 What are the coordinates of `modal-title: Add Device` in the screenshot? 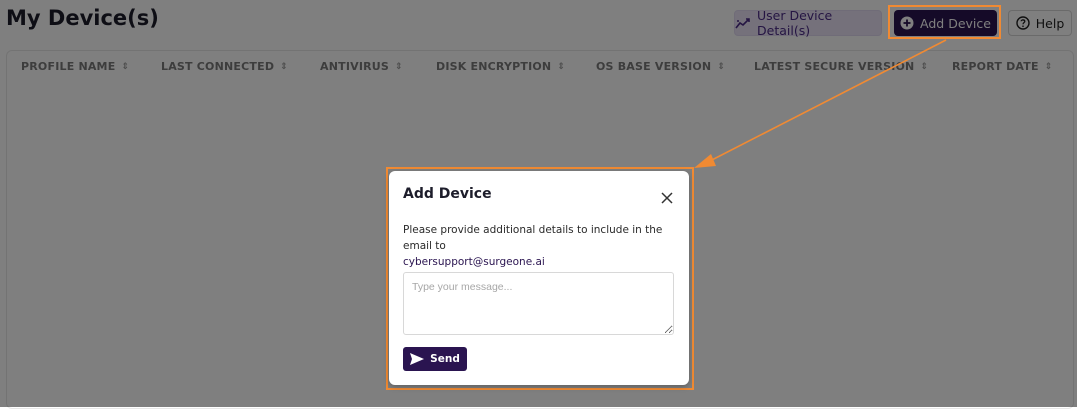 It's located at (447, 194).